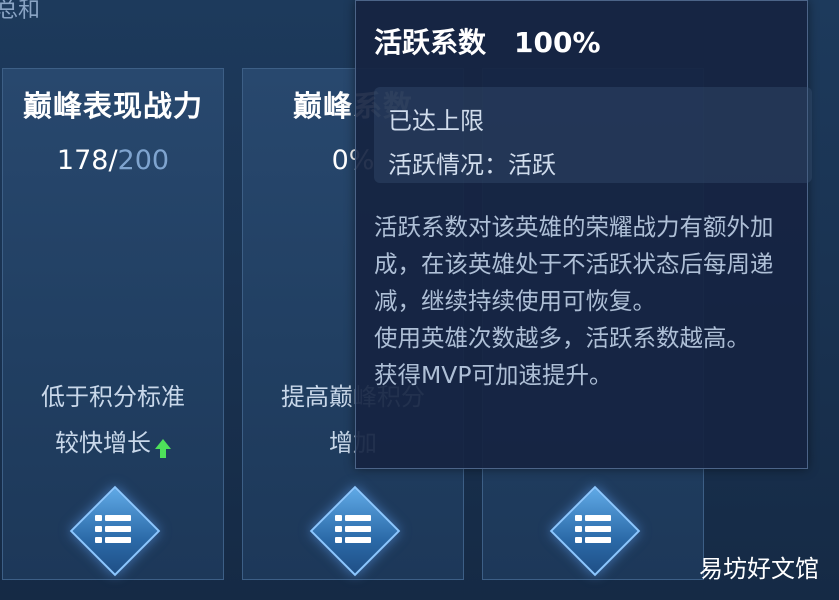 Image resolution: width=839 pixels, height=600 pixels. I want to click on card-desc-line1: 低于积分标准, so click(113, 397).